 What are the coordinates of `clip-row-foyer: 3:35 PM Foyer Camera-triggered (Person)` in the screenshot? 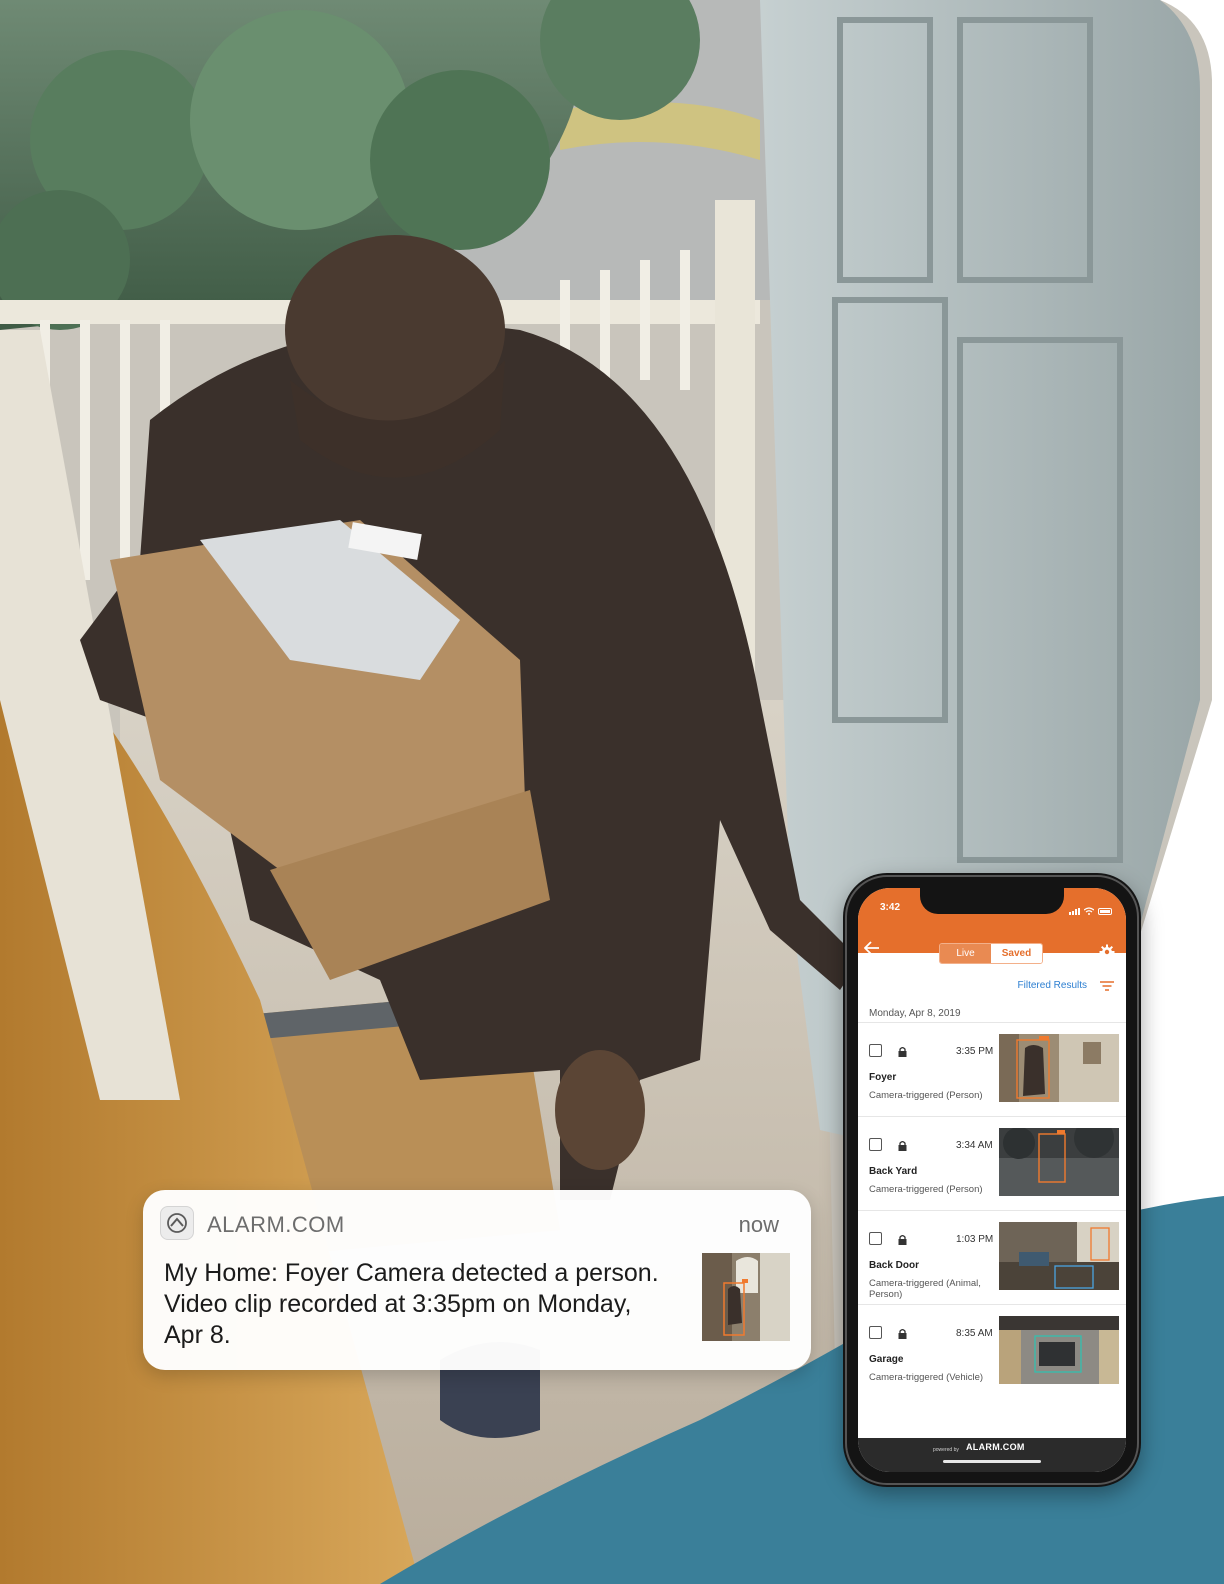 It's located at (992, 1080).